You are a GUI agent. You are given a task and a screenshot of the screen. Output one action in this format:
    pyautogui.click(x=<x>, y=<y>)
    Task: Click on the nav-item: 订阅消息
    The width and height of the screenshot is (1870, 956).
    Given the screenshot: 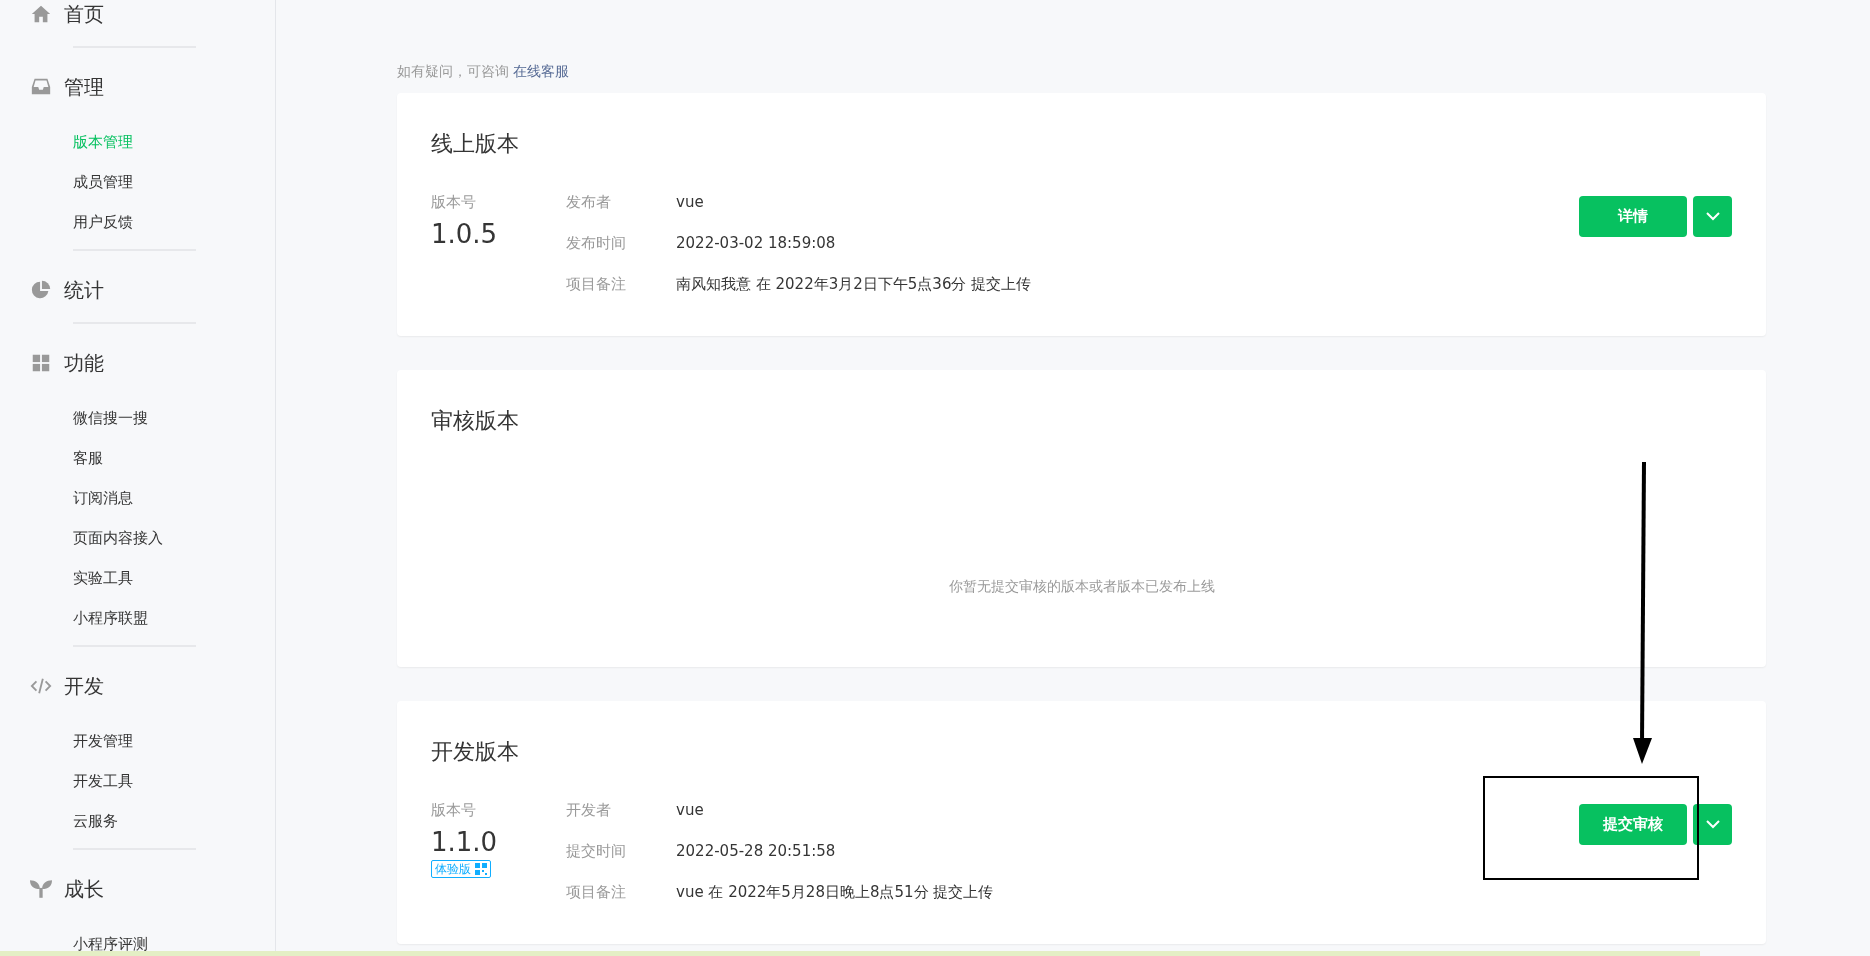 What is the action you would take?
    pyautogui.click(x=137, y=498)
    